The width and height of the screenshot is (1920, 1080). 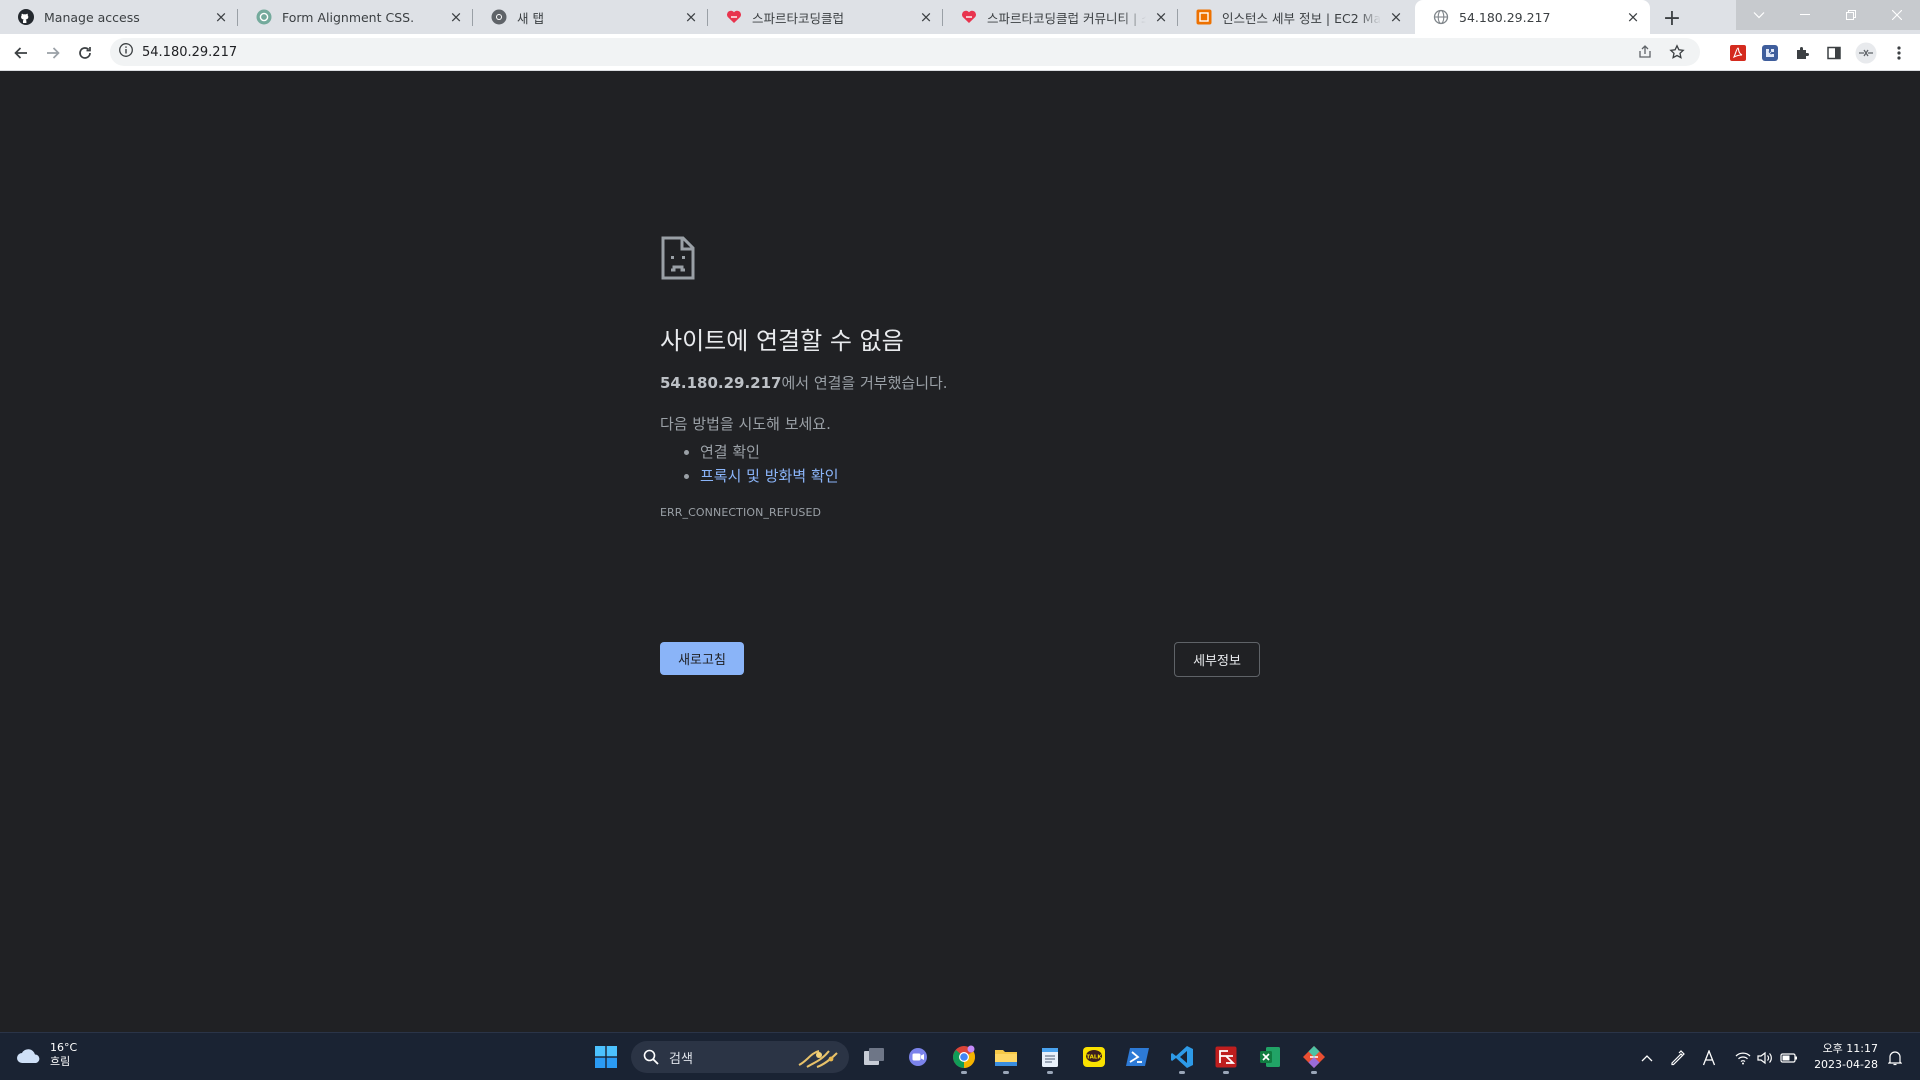 I want to click on clock-date: 2023-04-28, so click(x=1846, y=1064).